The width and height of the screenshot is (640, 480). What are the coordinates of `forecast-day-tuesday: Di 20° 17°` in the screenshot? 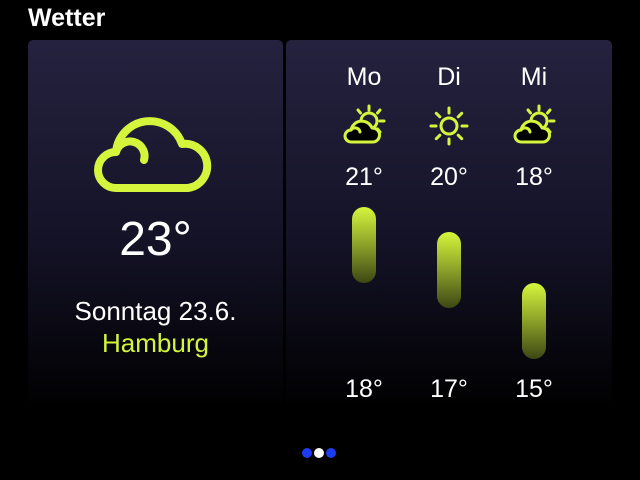 It's located at (449, 225).